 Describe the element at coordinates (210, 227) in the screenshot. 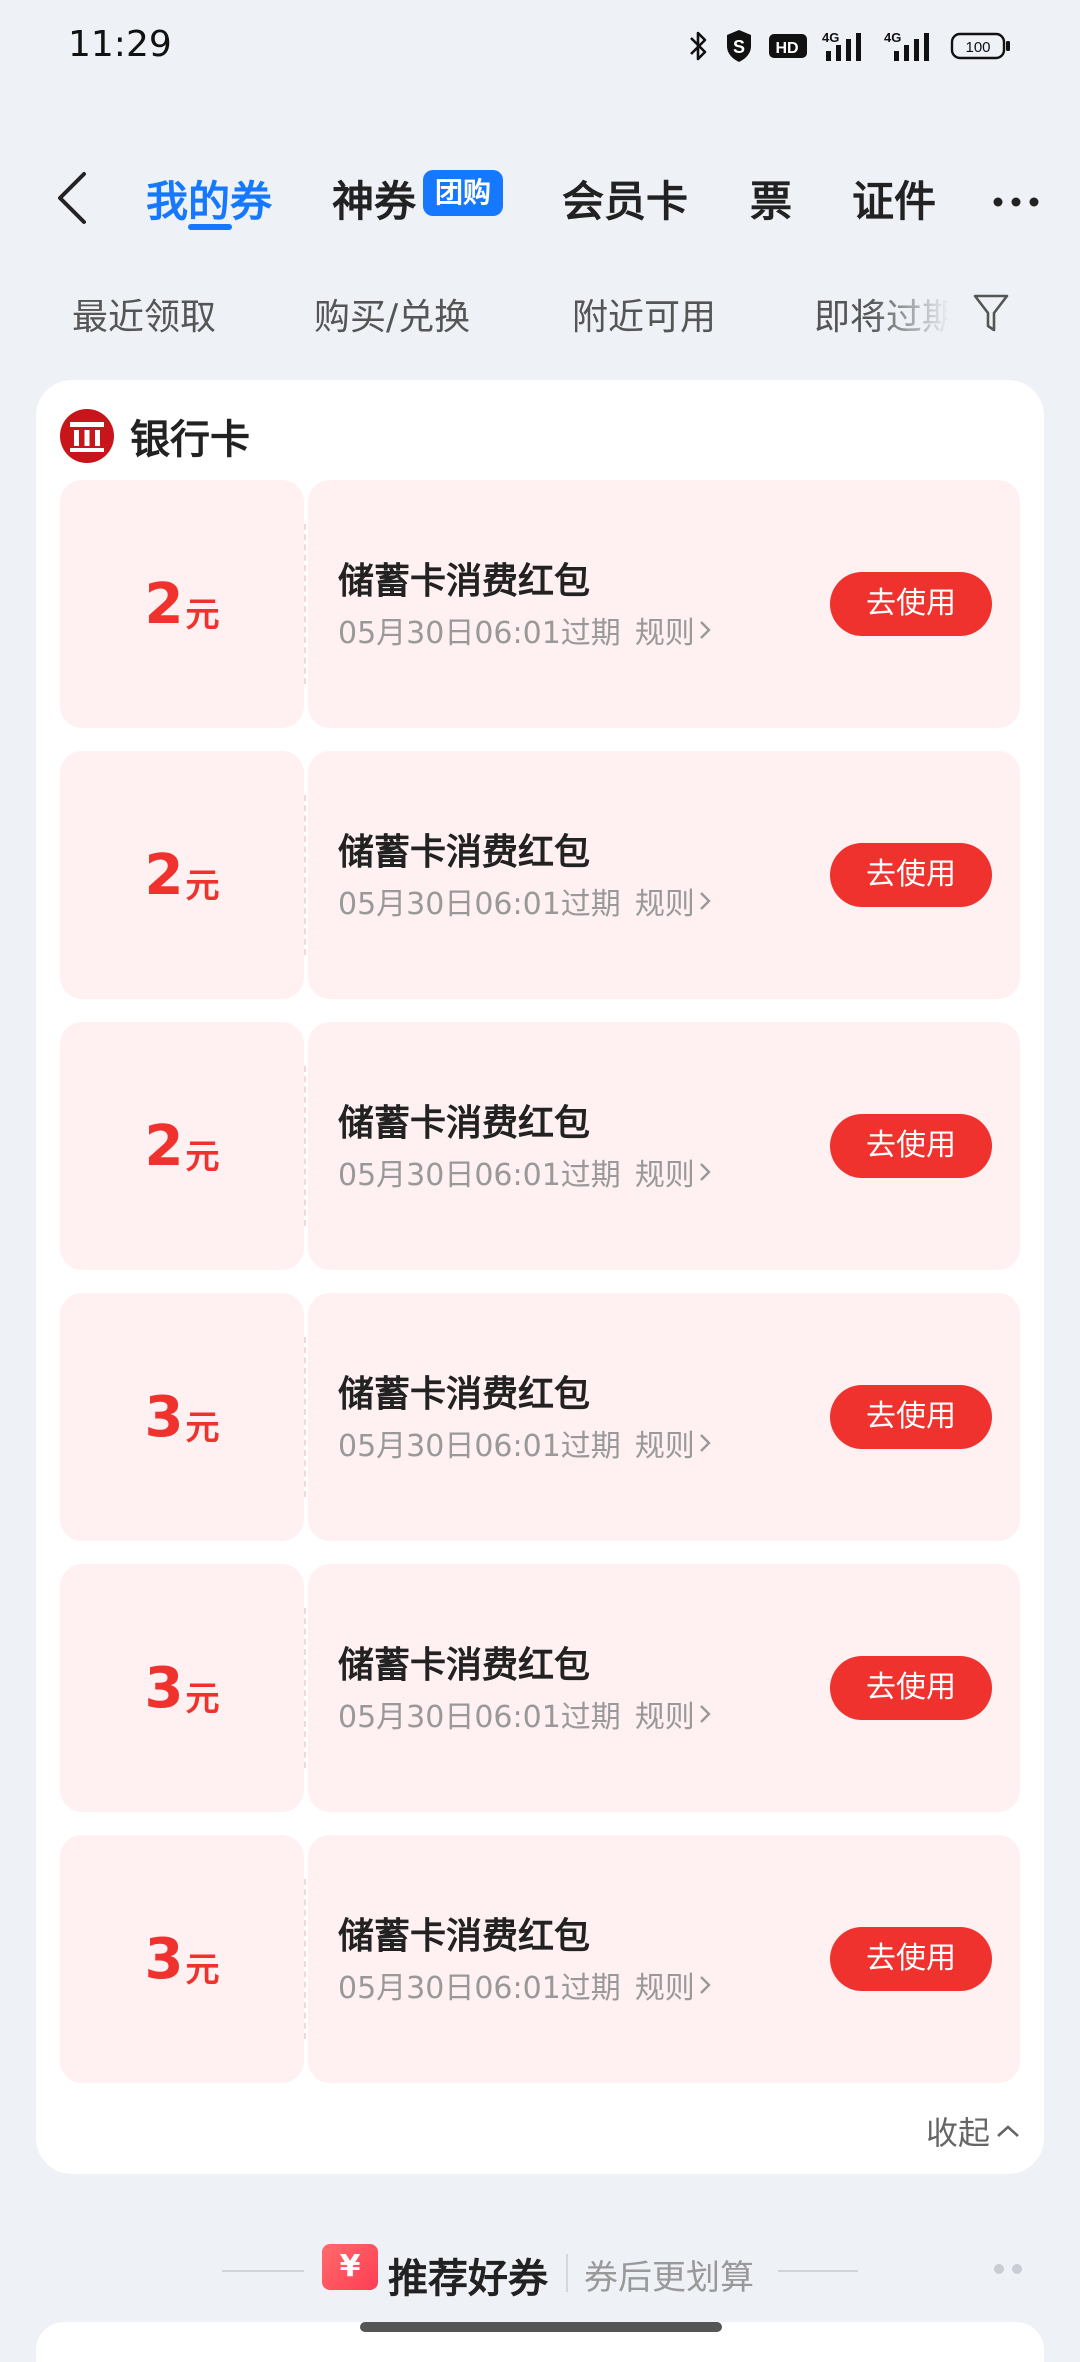

I see `tab-active-indicator` at that location.